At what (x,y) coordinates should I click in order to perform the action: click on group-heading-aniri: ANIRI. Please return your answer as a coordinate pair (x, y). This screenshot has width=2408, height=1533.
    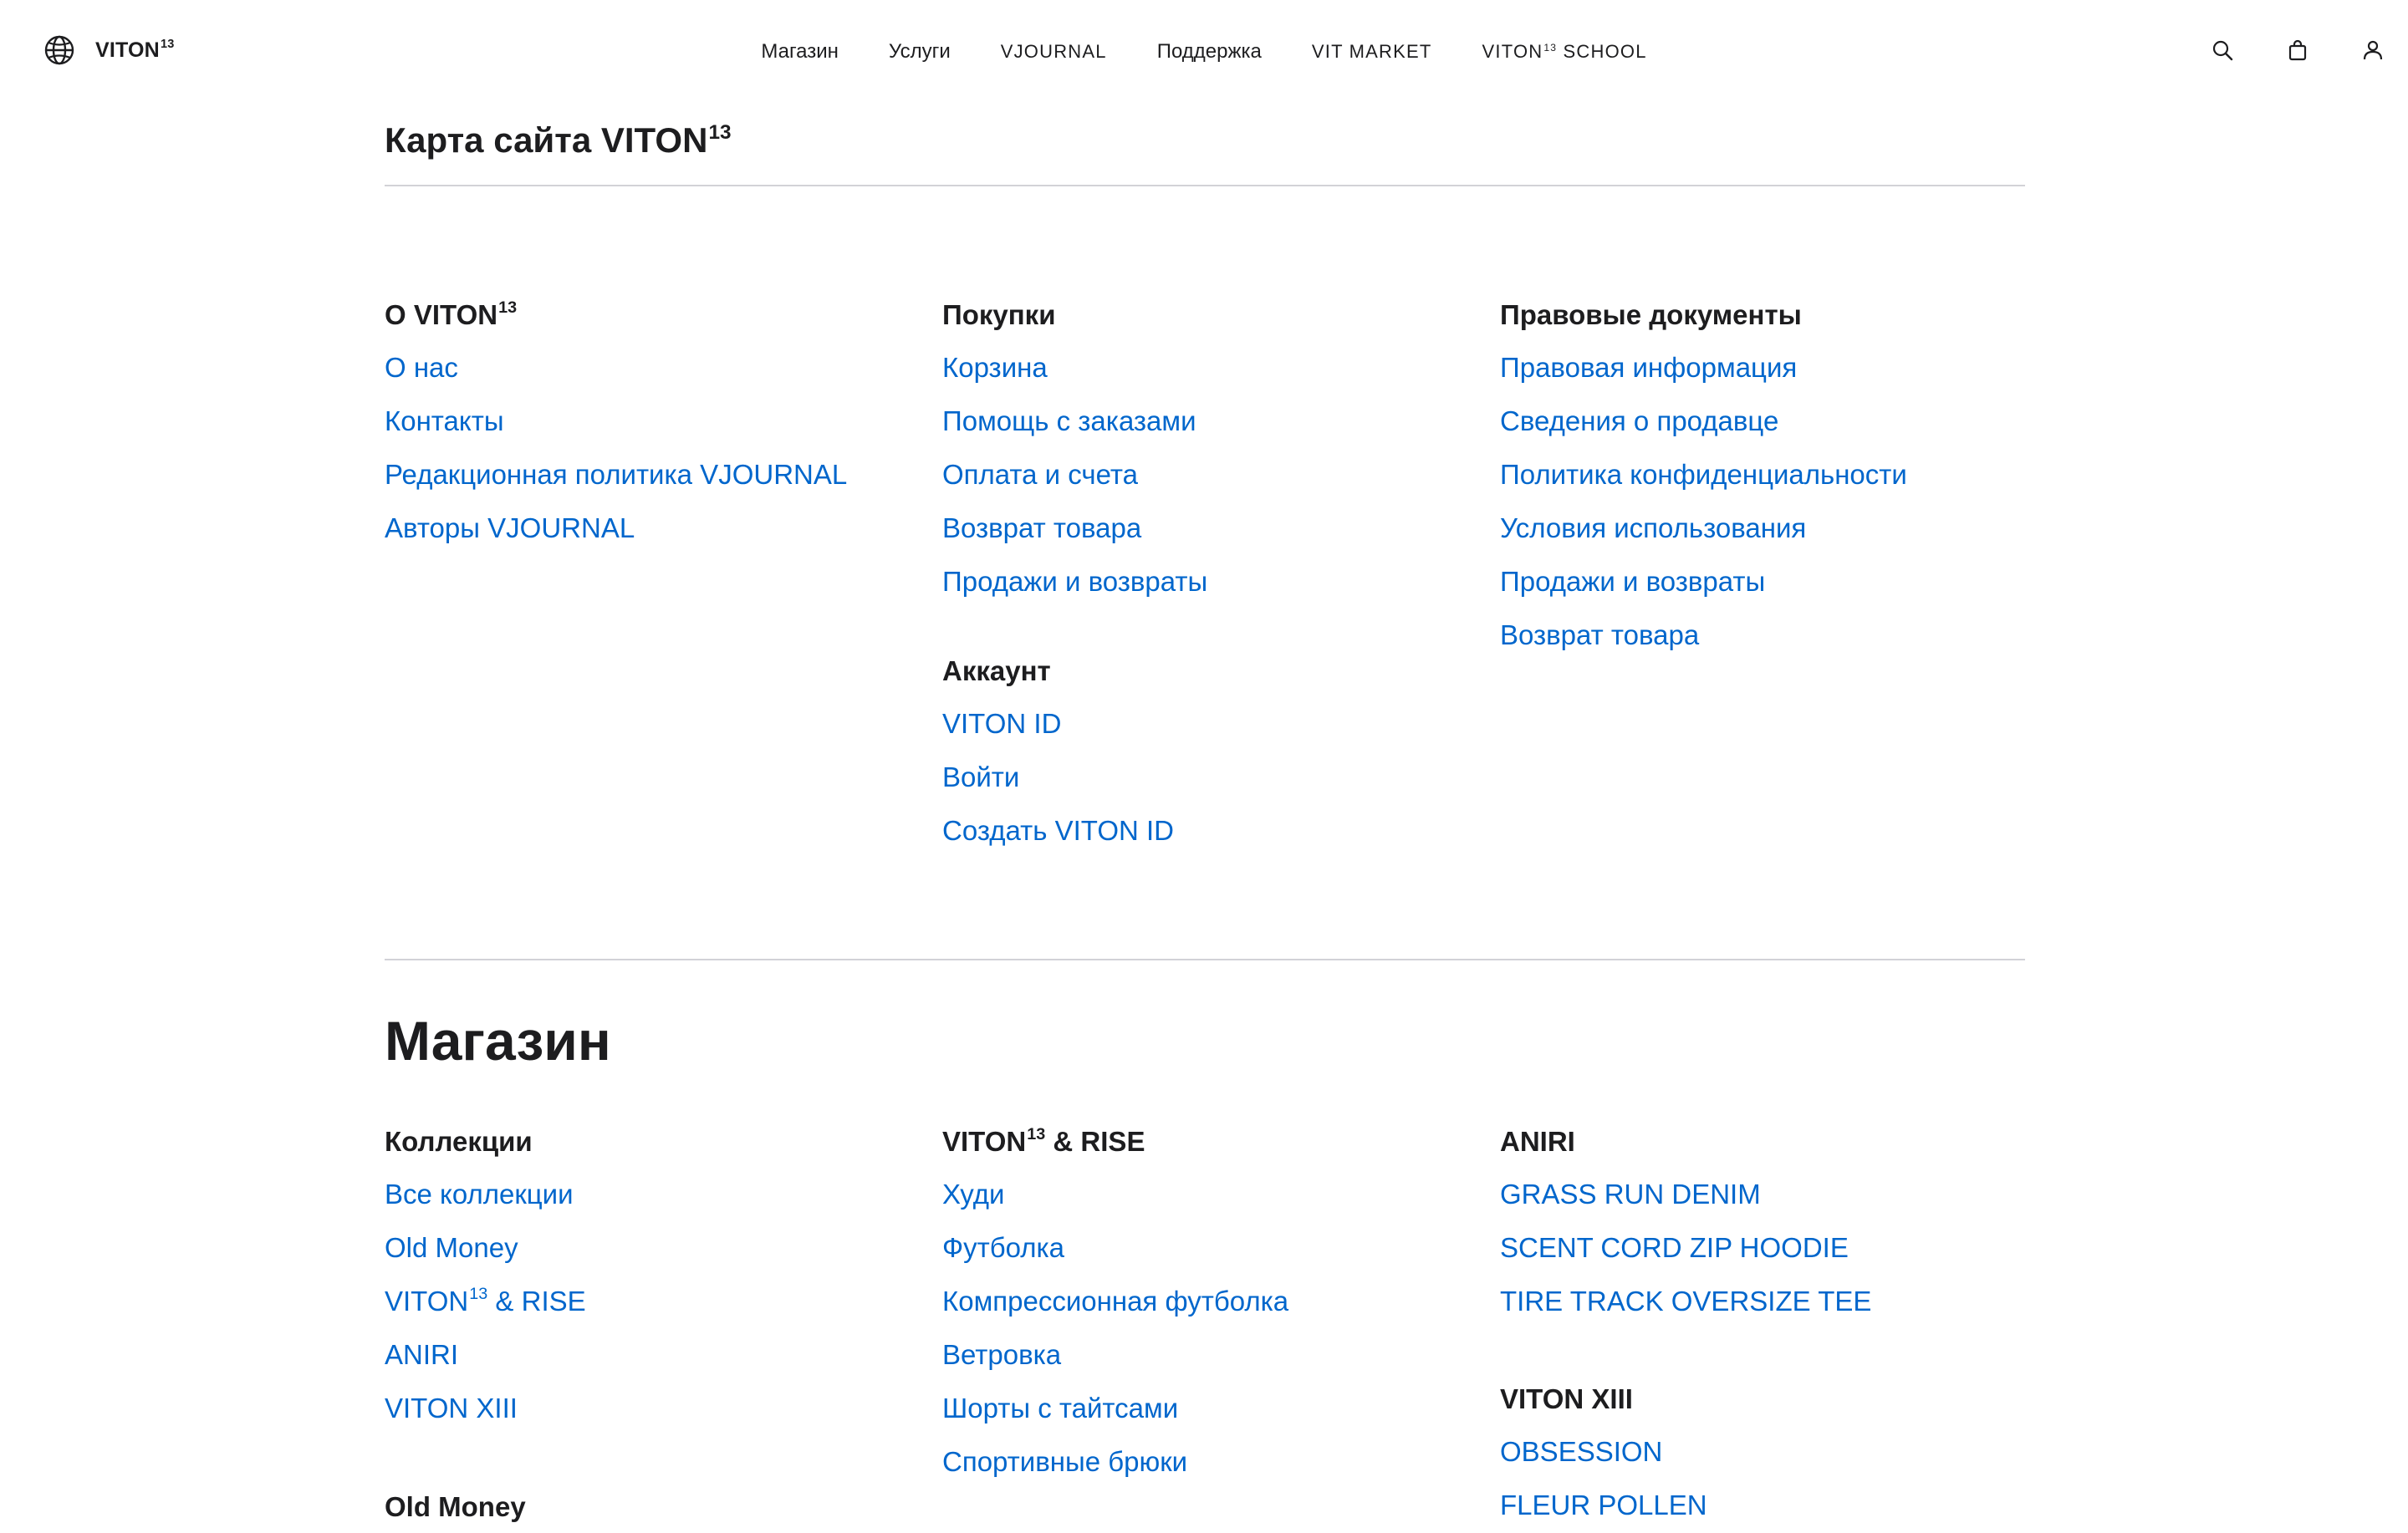
    Looking at the image, I should click on (1537, 1142).